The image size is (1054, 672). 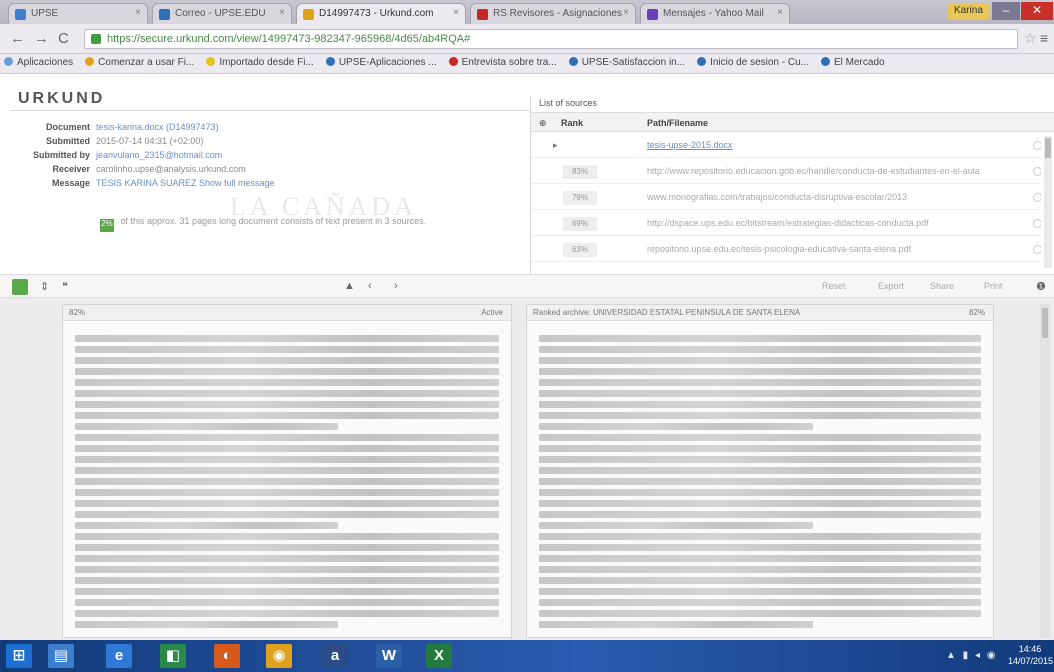 What do you see at coordinates (572, 123) in the screenshot?
I see `column-rank: Rank` at bounding box center [572, 123].